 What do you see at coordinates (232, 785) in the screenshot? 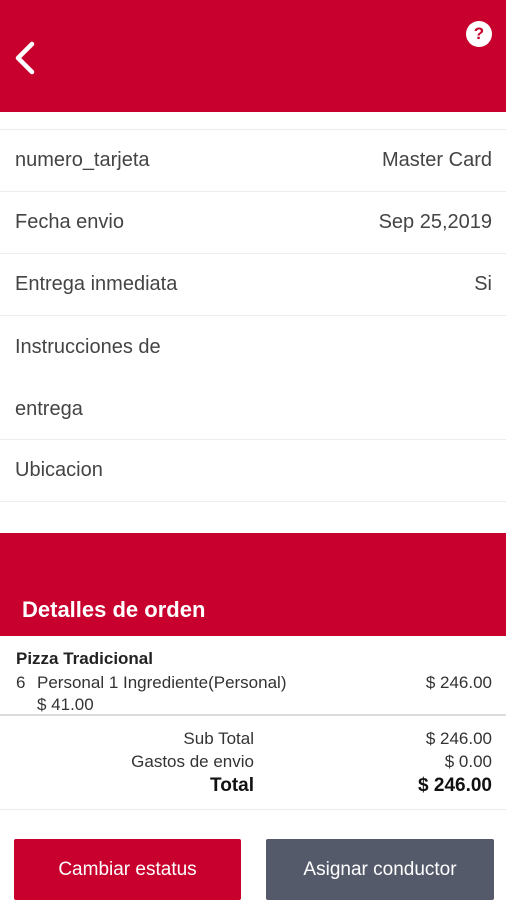
I see `total-label: Total` at bounding box center [232, 785].